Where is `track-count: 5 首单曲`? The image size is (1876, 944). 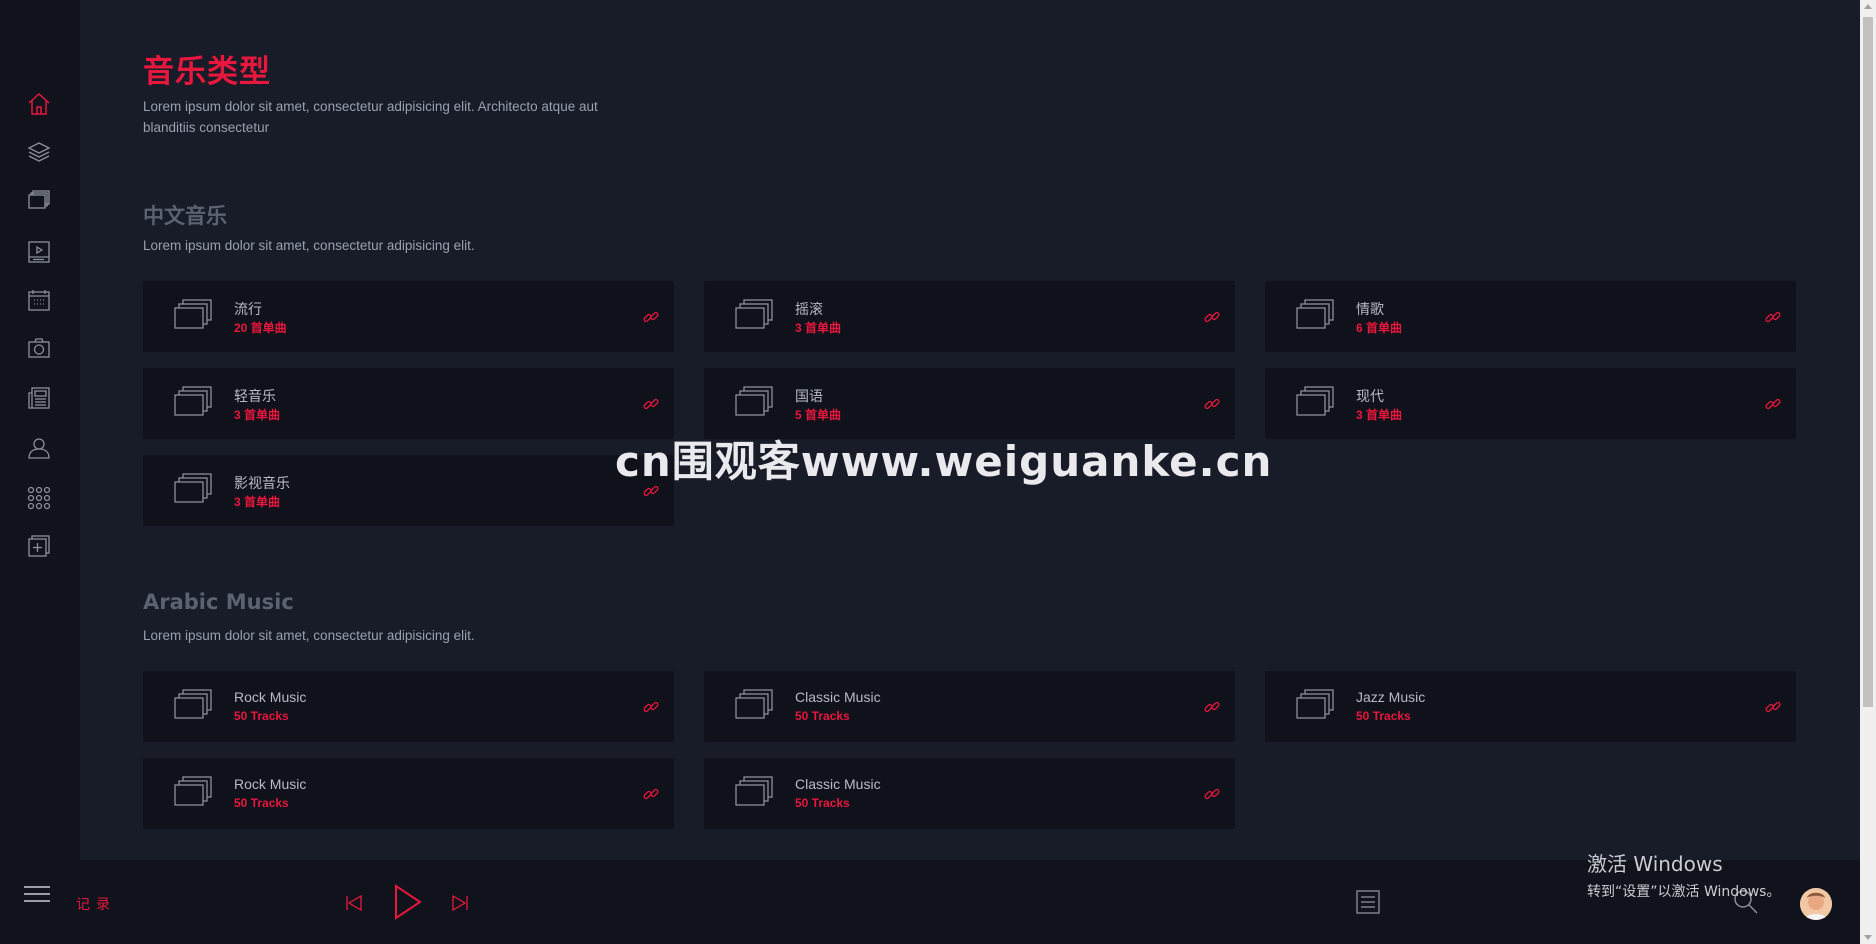
track-count: 5 首单曲 is located at coordinates (818, 415).